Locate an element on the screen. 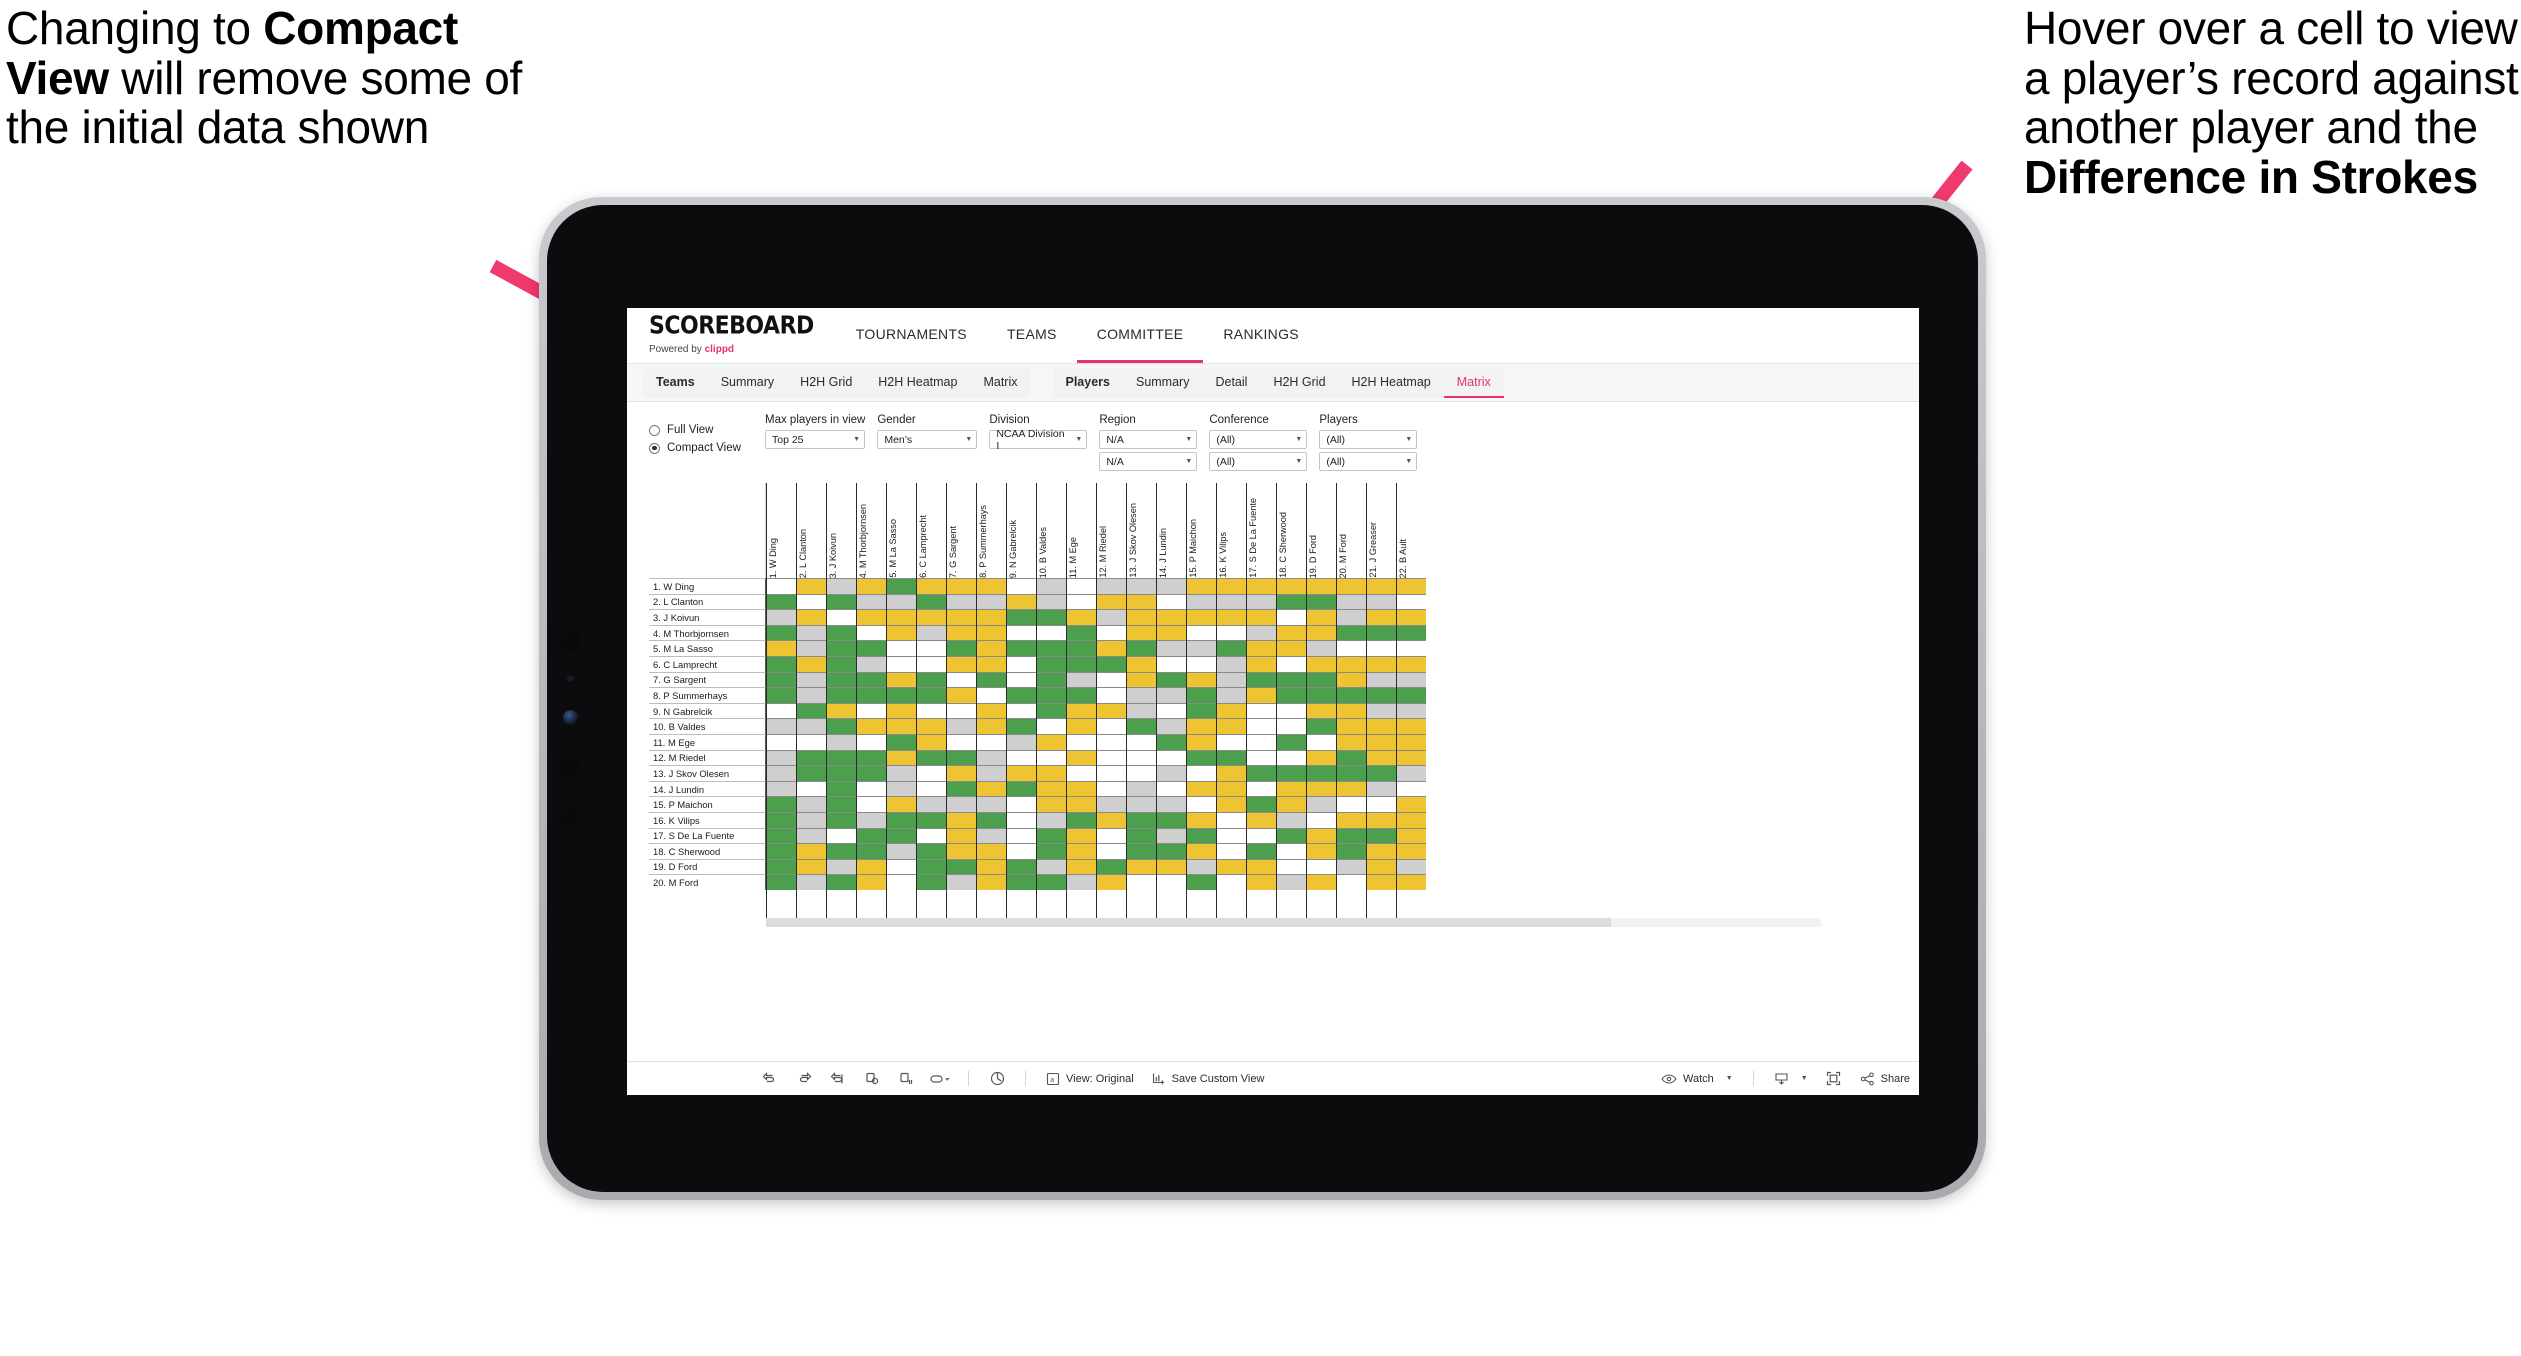  scrollbar-thumb is located at coordinates (1188, 922).